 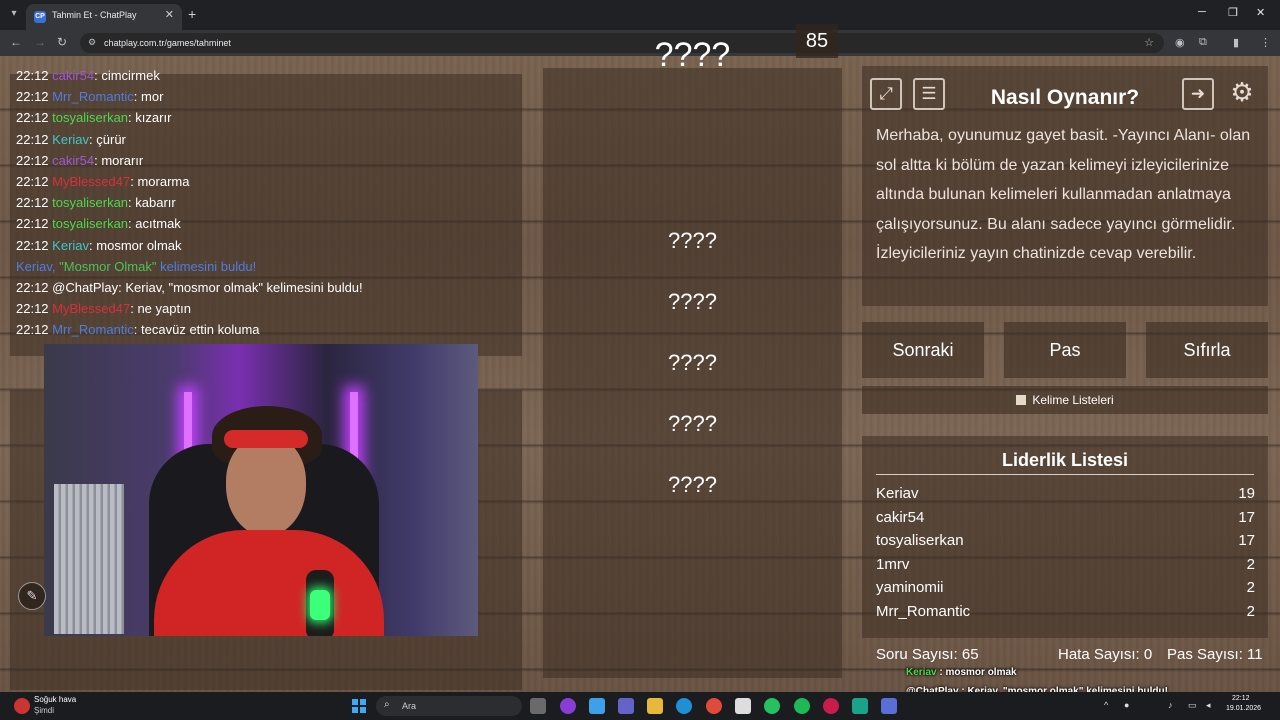 I want to click on chat-message: 22:12 Keriav: çürür, so click(x=71, y=139).